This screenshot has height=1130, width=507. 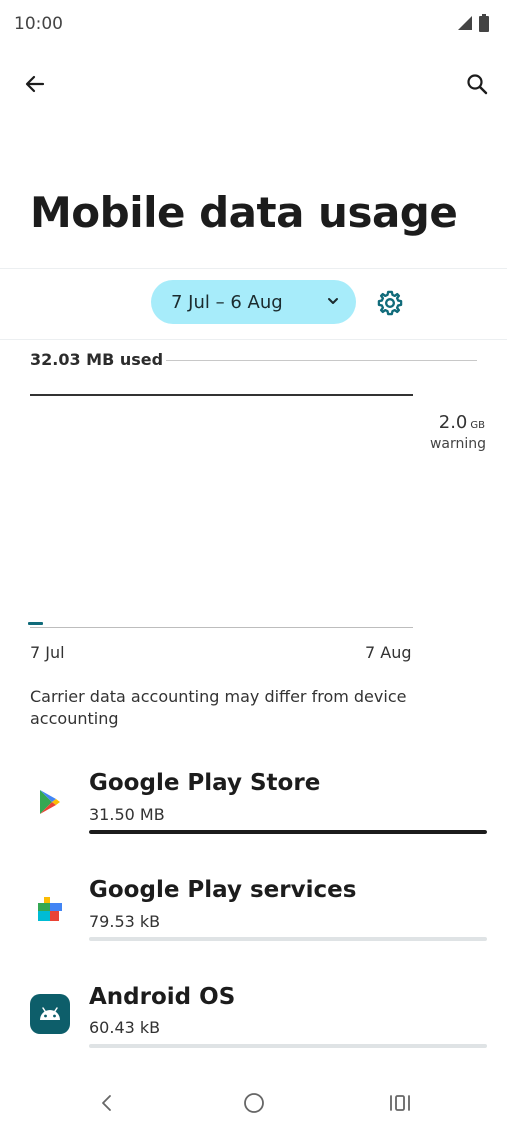 What do you see at coordinates (50, 909) in the screenshot?
I see `play-services-icon` at bounding box center [50, 909].